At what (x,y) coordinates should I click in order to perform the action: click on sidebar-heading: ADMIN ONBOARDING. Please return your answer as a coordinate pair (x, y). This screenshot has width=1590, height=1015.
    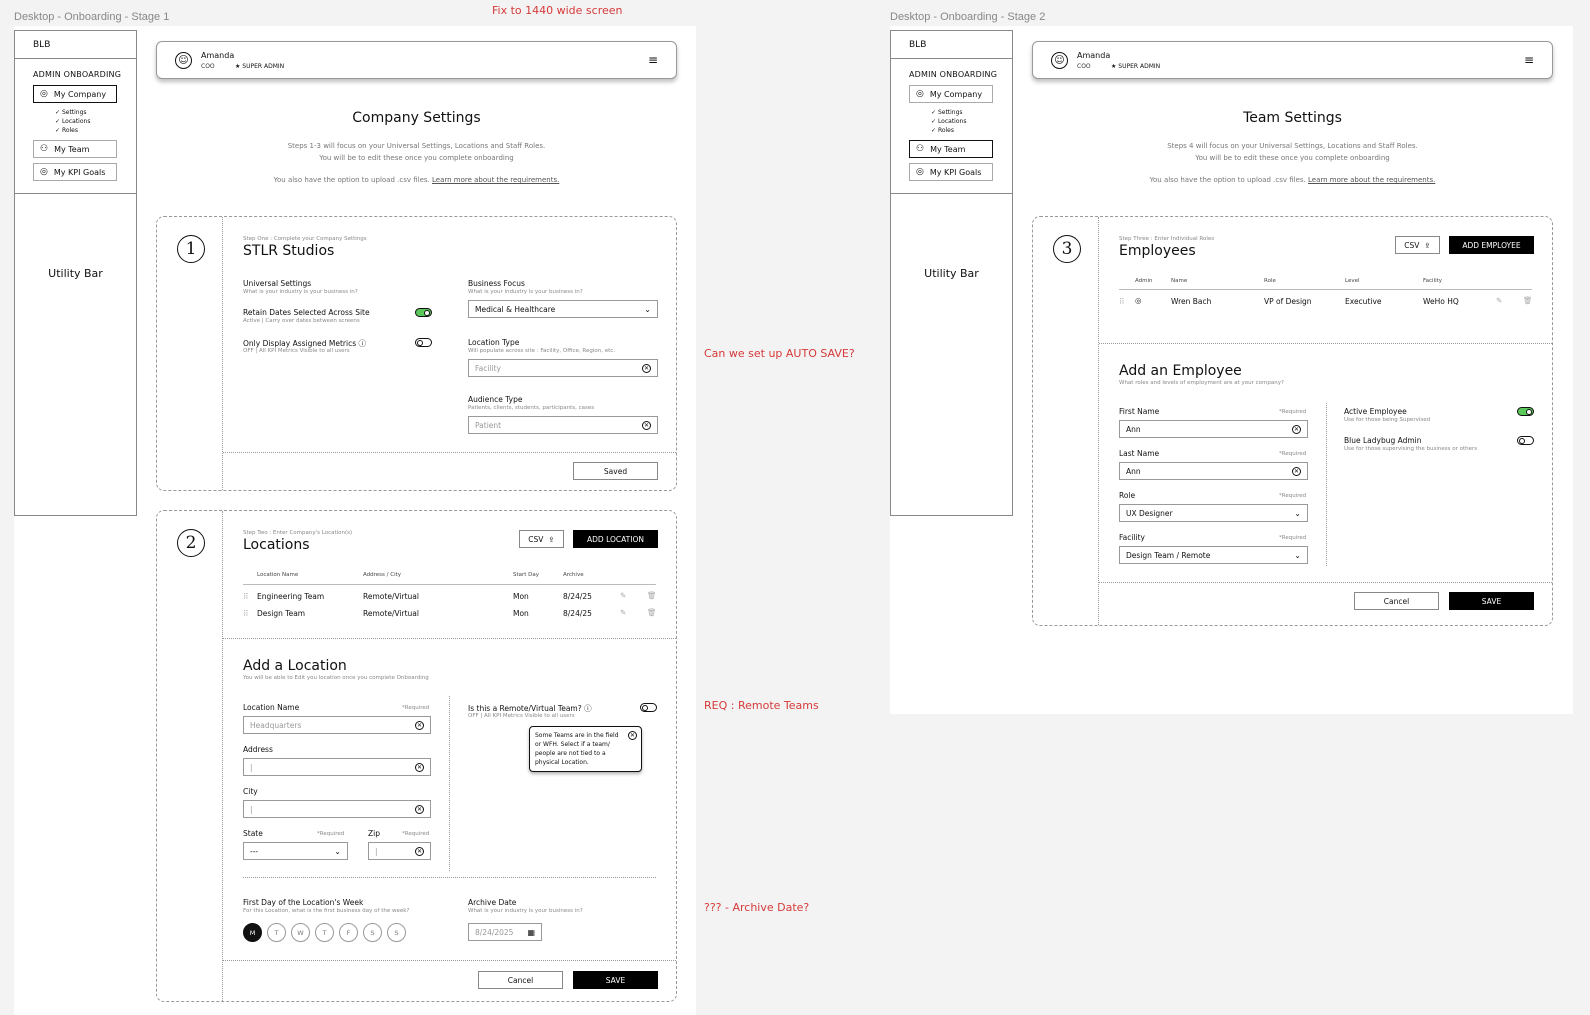
    Looking at the image, I should click on (953, 74).